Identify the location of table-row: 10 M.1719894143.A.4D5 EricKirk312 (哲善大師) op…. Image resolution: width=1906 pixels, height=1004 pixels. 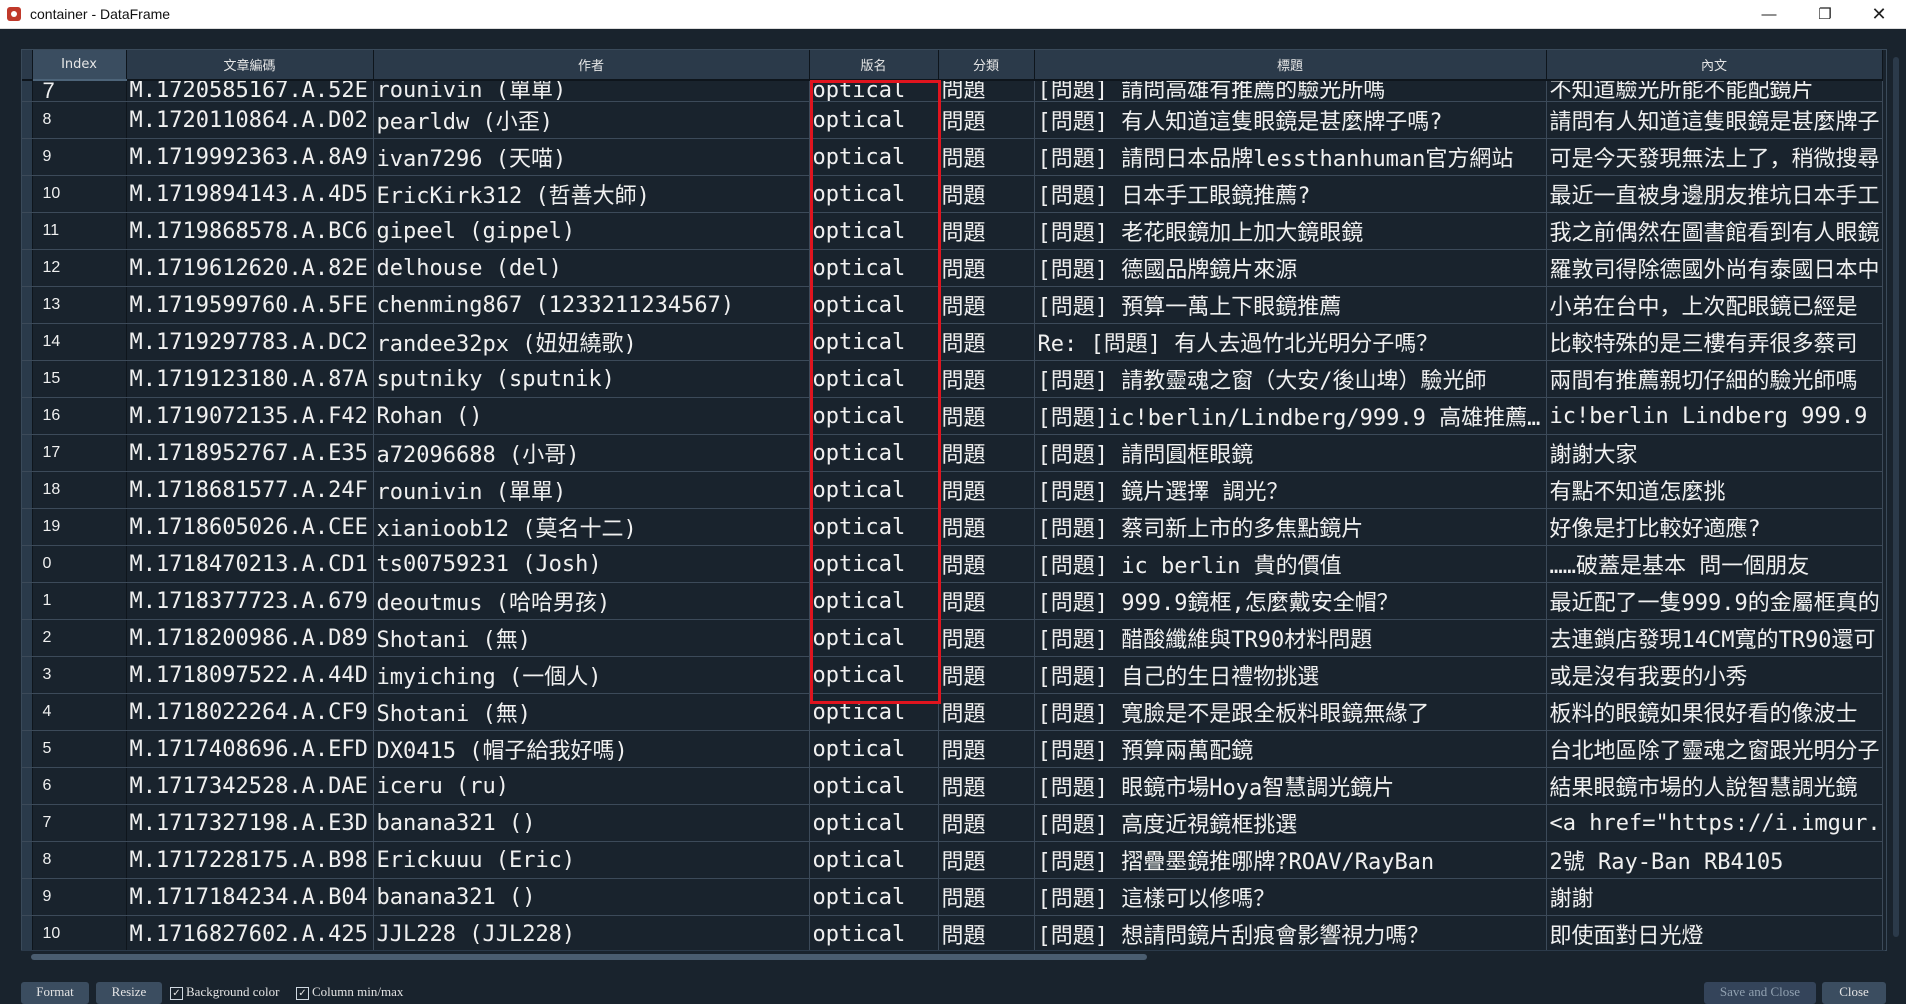
(952, 194).